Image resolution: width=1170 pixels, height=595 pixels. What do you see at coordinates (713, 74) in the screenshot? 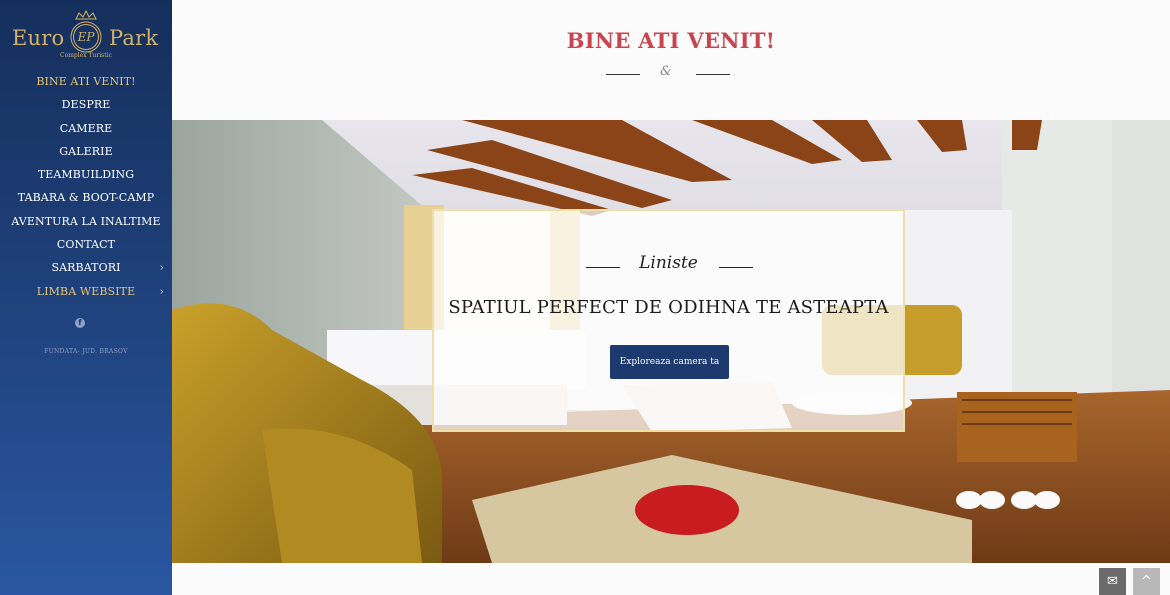
I see `divider-right` at bounding box center [713, 74].